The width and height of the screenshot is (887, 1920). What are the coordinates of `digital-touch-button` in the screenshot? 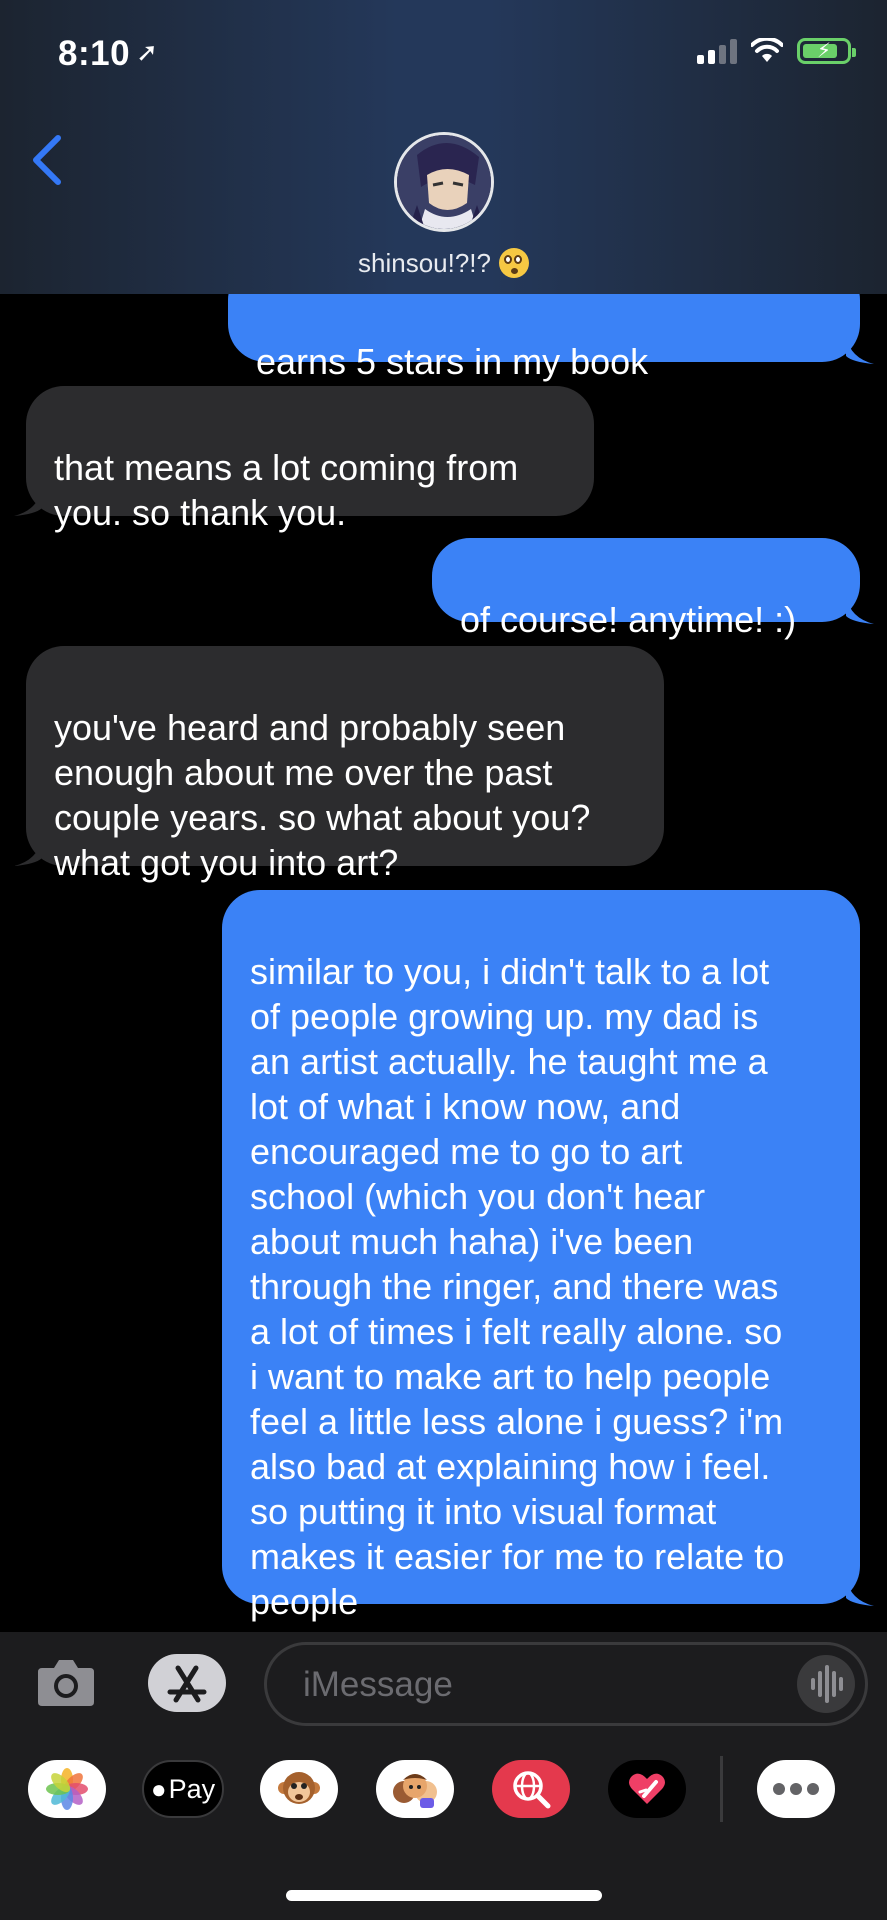 It's located at (647, 1789).